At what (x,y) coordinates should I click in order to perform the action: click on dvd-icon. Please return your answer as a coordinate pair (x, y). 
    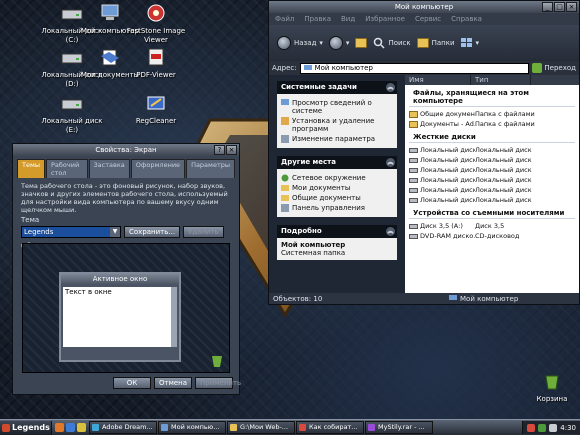
    Looking at the image, I should click on (413, 236).